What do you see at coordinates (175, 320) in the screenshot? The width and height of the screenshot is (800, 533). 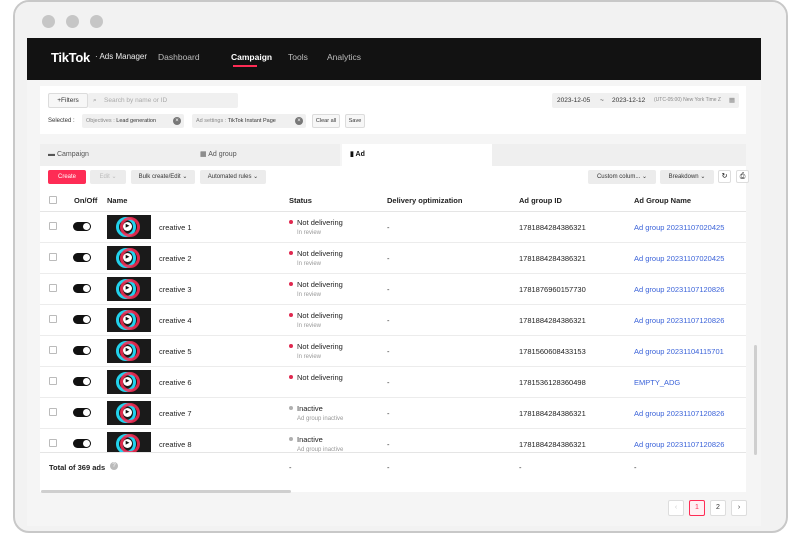 I see `ad-name: creative 4` at bounding box center [175, 320].